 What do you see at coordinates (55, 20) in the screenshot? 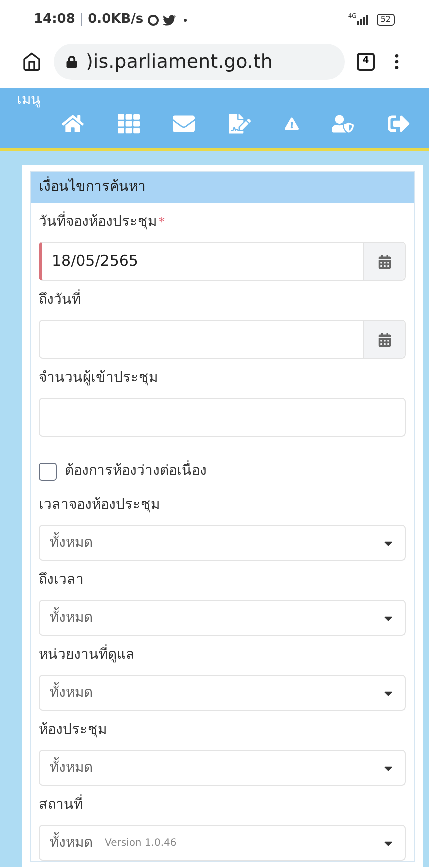
I see `status-time: 14:08` at bounding box center [55, 20].